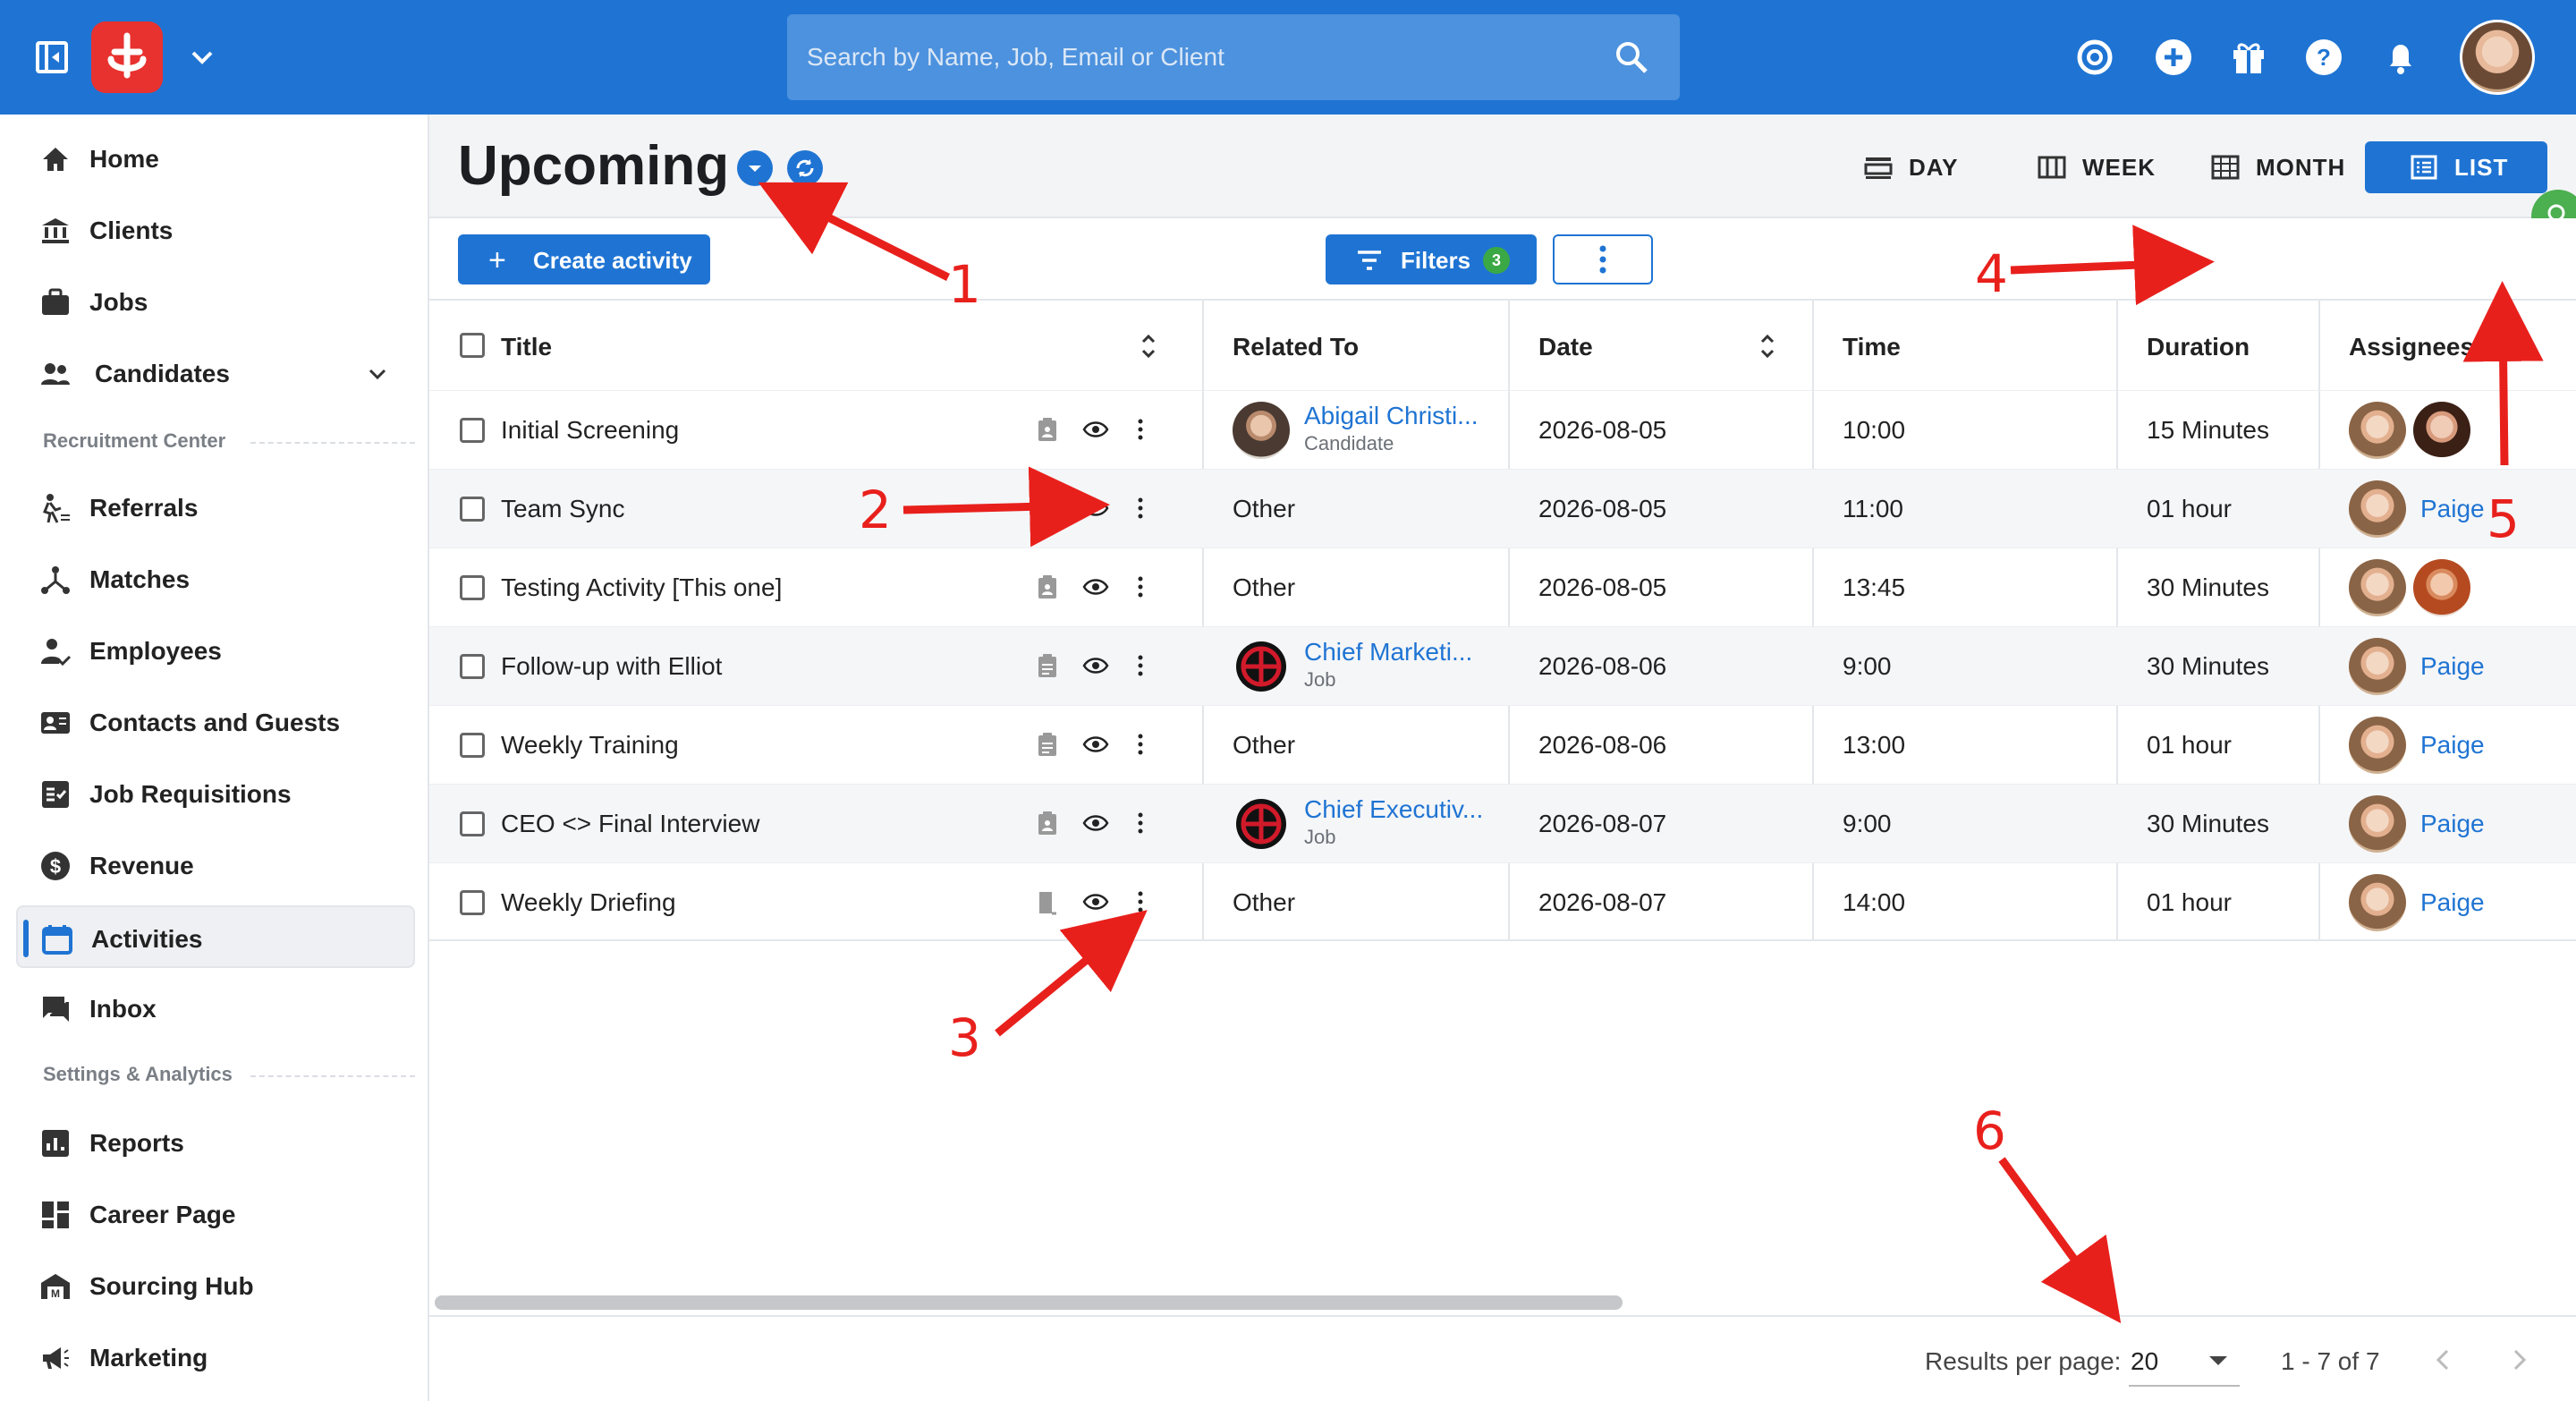 The width and height of the screenshot is (2576, 1401). I want to click on sidebar-item-home: Home, so click(215, 158).